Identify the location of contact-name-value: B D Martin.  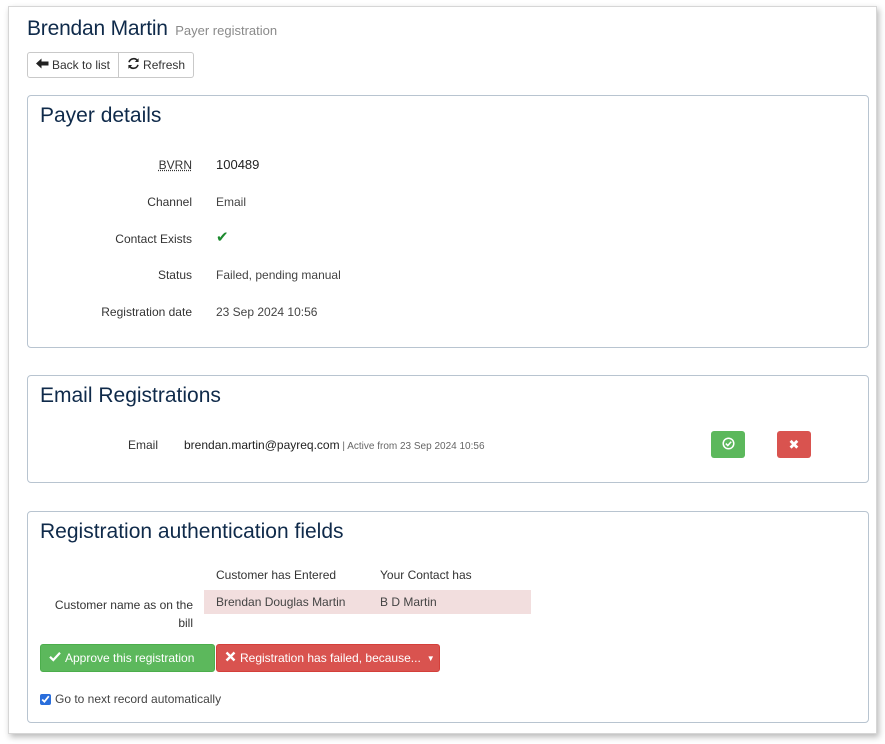
(408, 602).